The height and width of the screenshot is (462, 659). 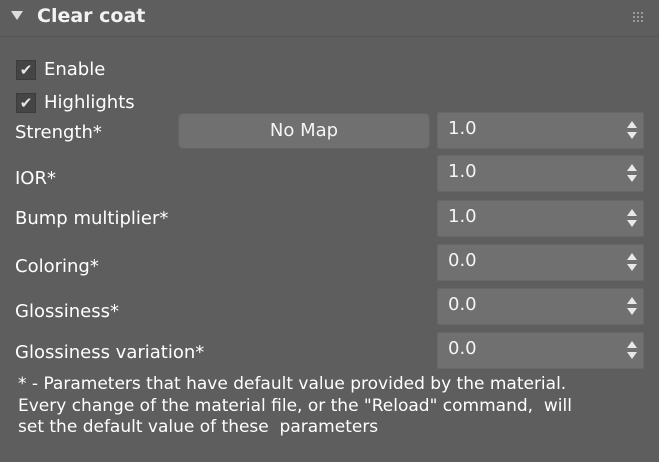 I want to click on highlights-label: Highlights, so click(x=89, y=102).